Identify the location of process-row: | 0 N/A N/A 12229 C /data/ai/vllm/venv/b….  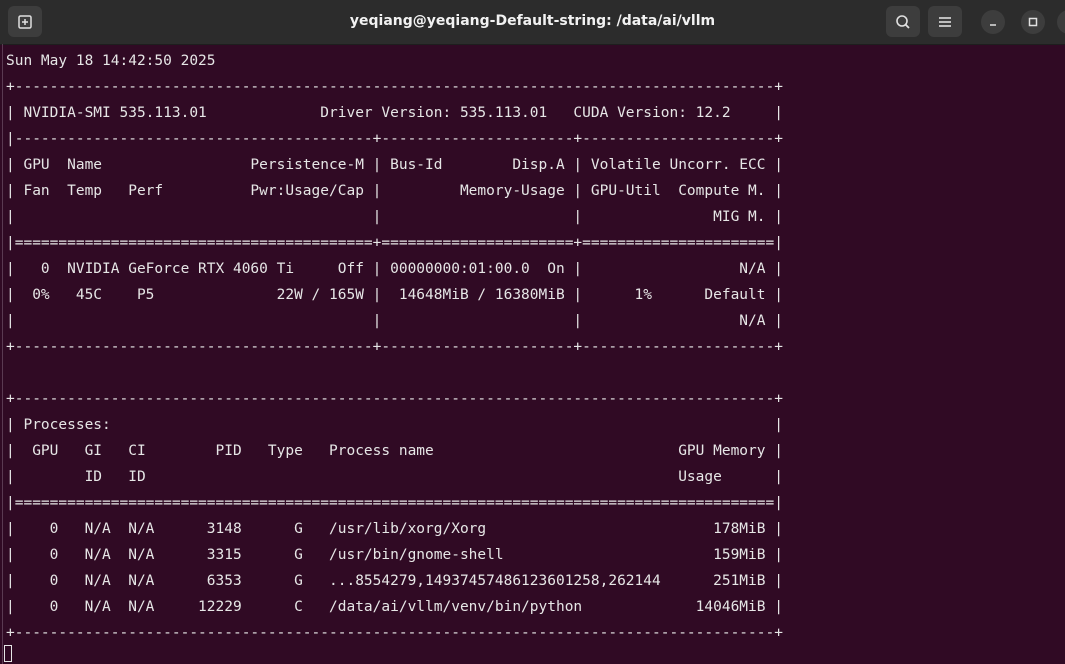
(394, 607).